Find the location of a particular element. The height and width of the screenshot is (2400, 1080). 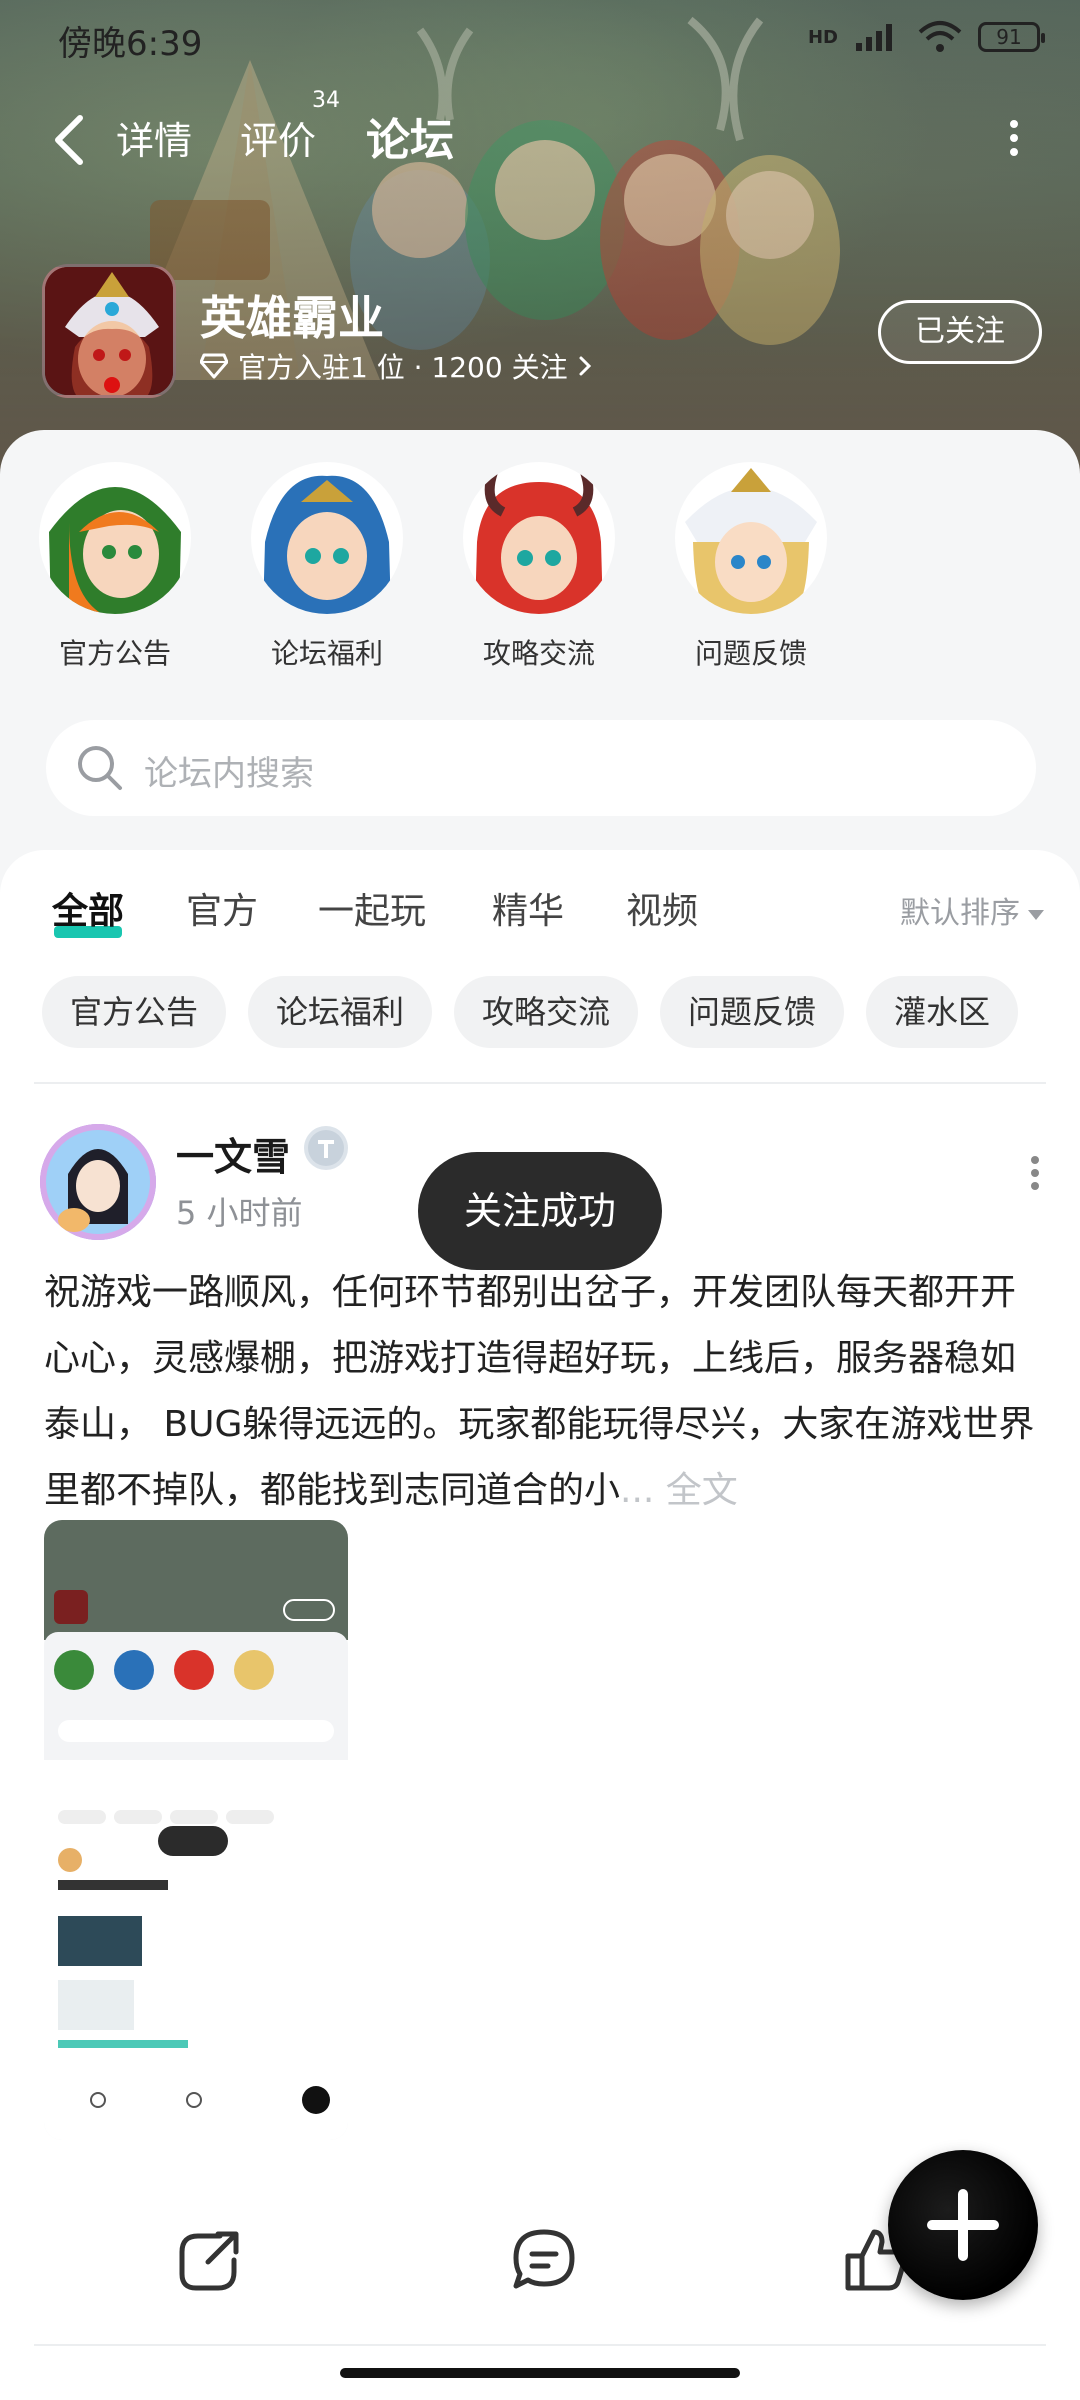

comment-icon is located at coordinates (544, 2260).